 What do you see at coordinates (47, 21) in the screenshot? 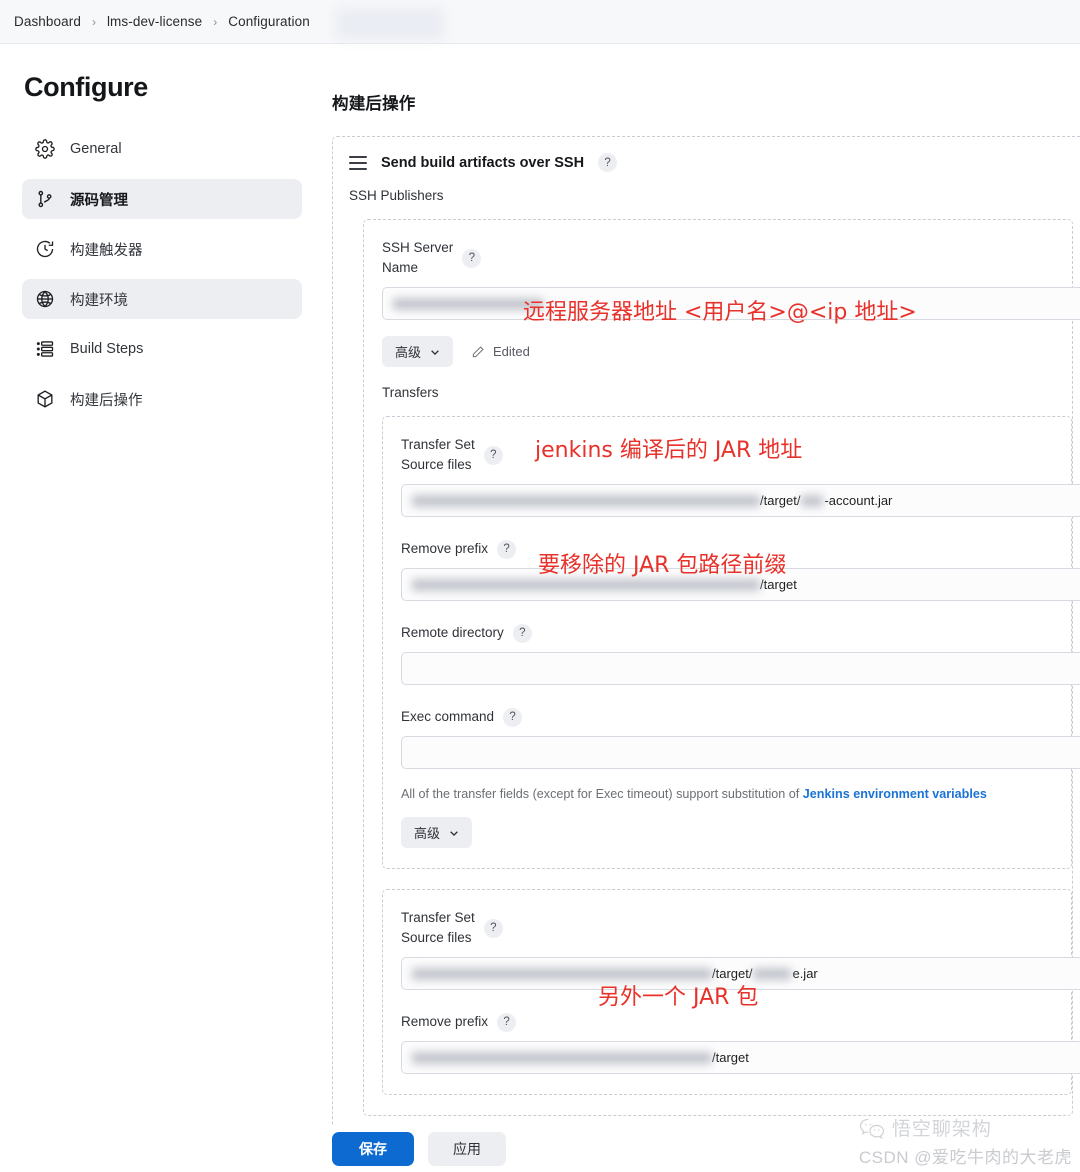
I see `breadcrumb-item-dashboard: Dashboard` at bounding box center [47, 21].